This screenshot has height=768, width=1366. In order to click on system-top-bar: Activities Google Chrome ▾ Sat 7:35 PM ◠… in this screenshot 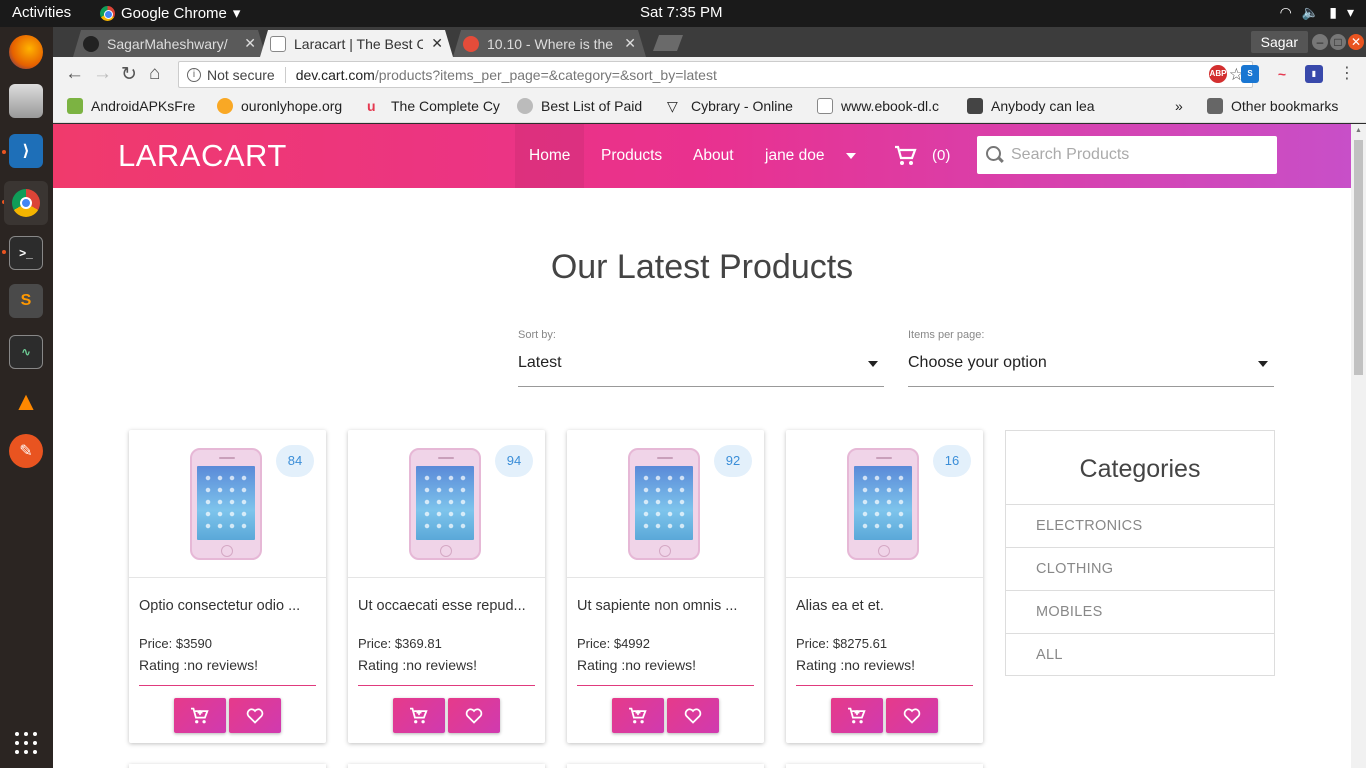, I will do `click(683, 13)`.